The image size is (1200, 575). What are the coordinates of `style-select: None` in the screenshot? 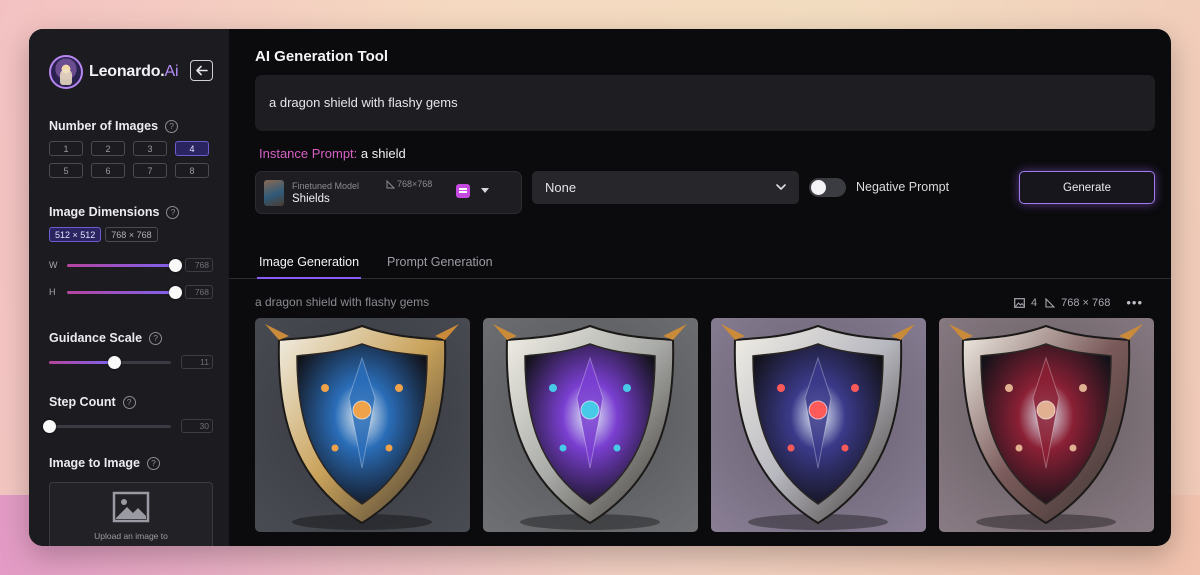 It's located at (665, 187).